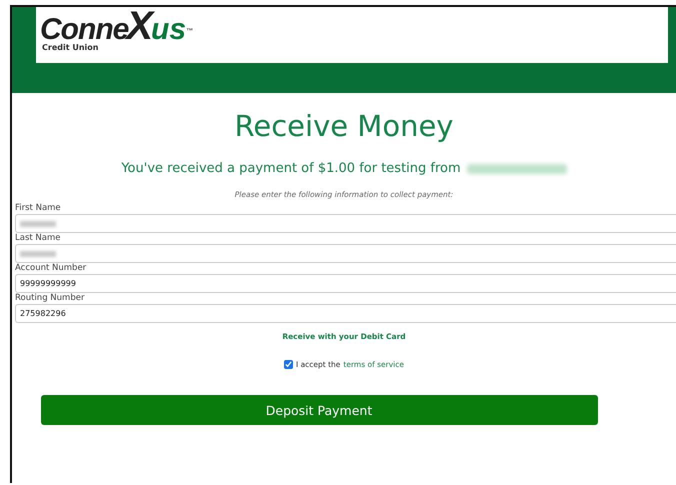 The image size is (676, 485). Describe the element at coordinates (51, 268) in the screenshot. I see `field-label: Account Number` at that location.